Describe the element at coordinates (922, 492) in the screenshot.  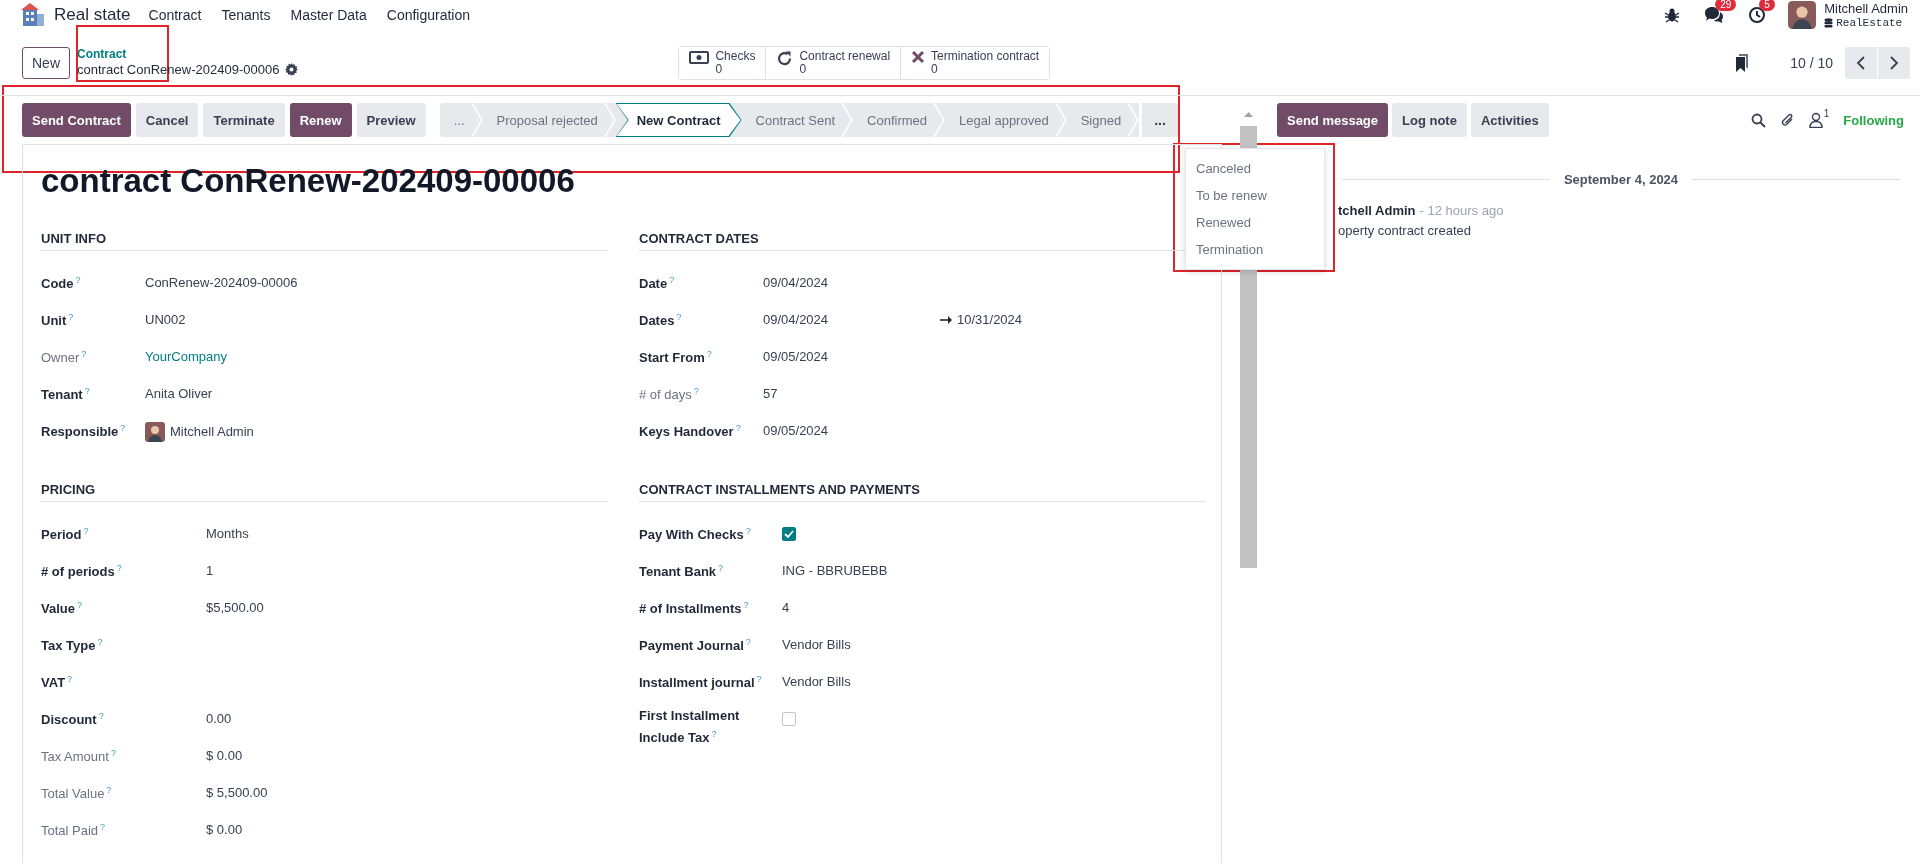
I see `section-heading: CONTRACT INSTALLMENTS AND PAYMENTS` at that location.